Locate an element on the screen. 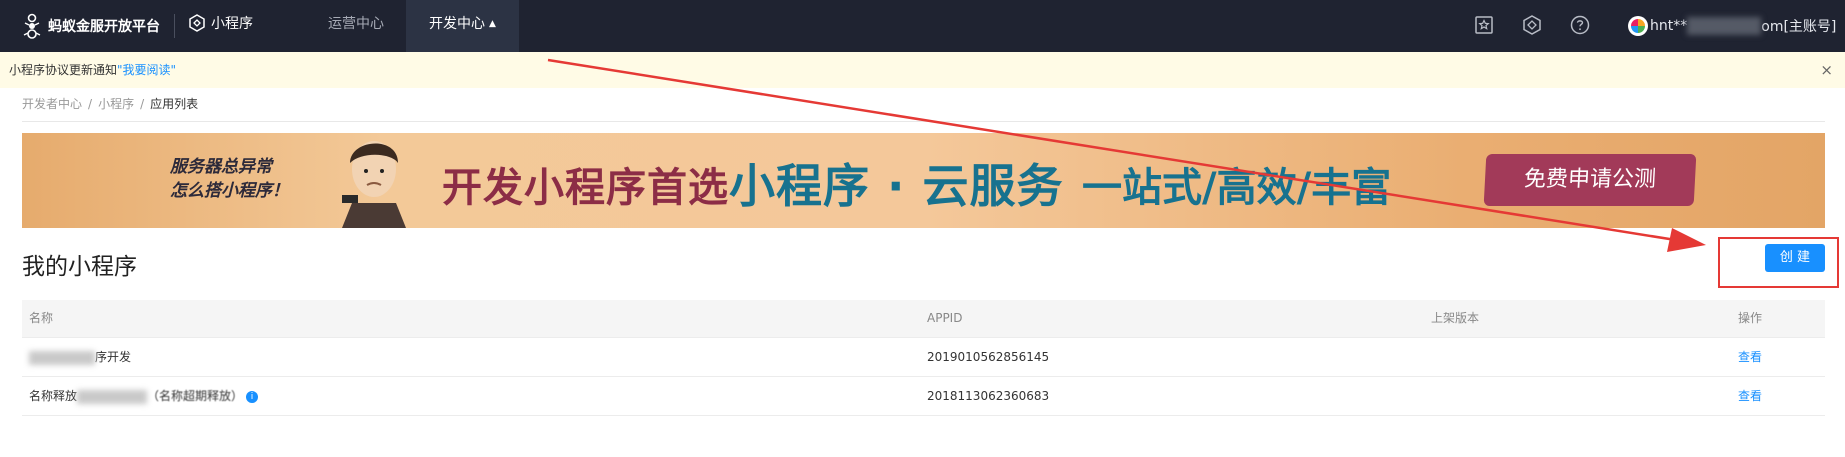  banner-headline: 开发小程序首选 is located at coordinates (585, 188).